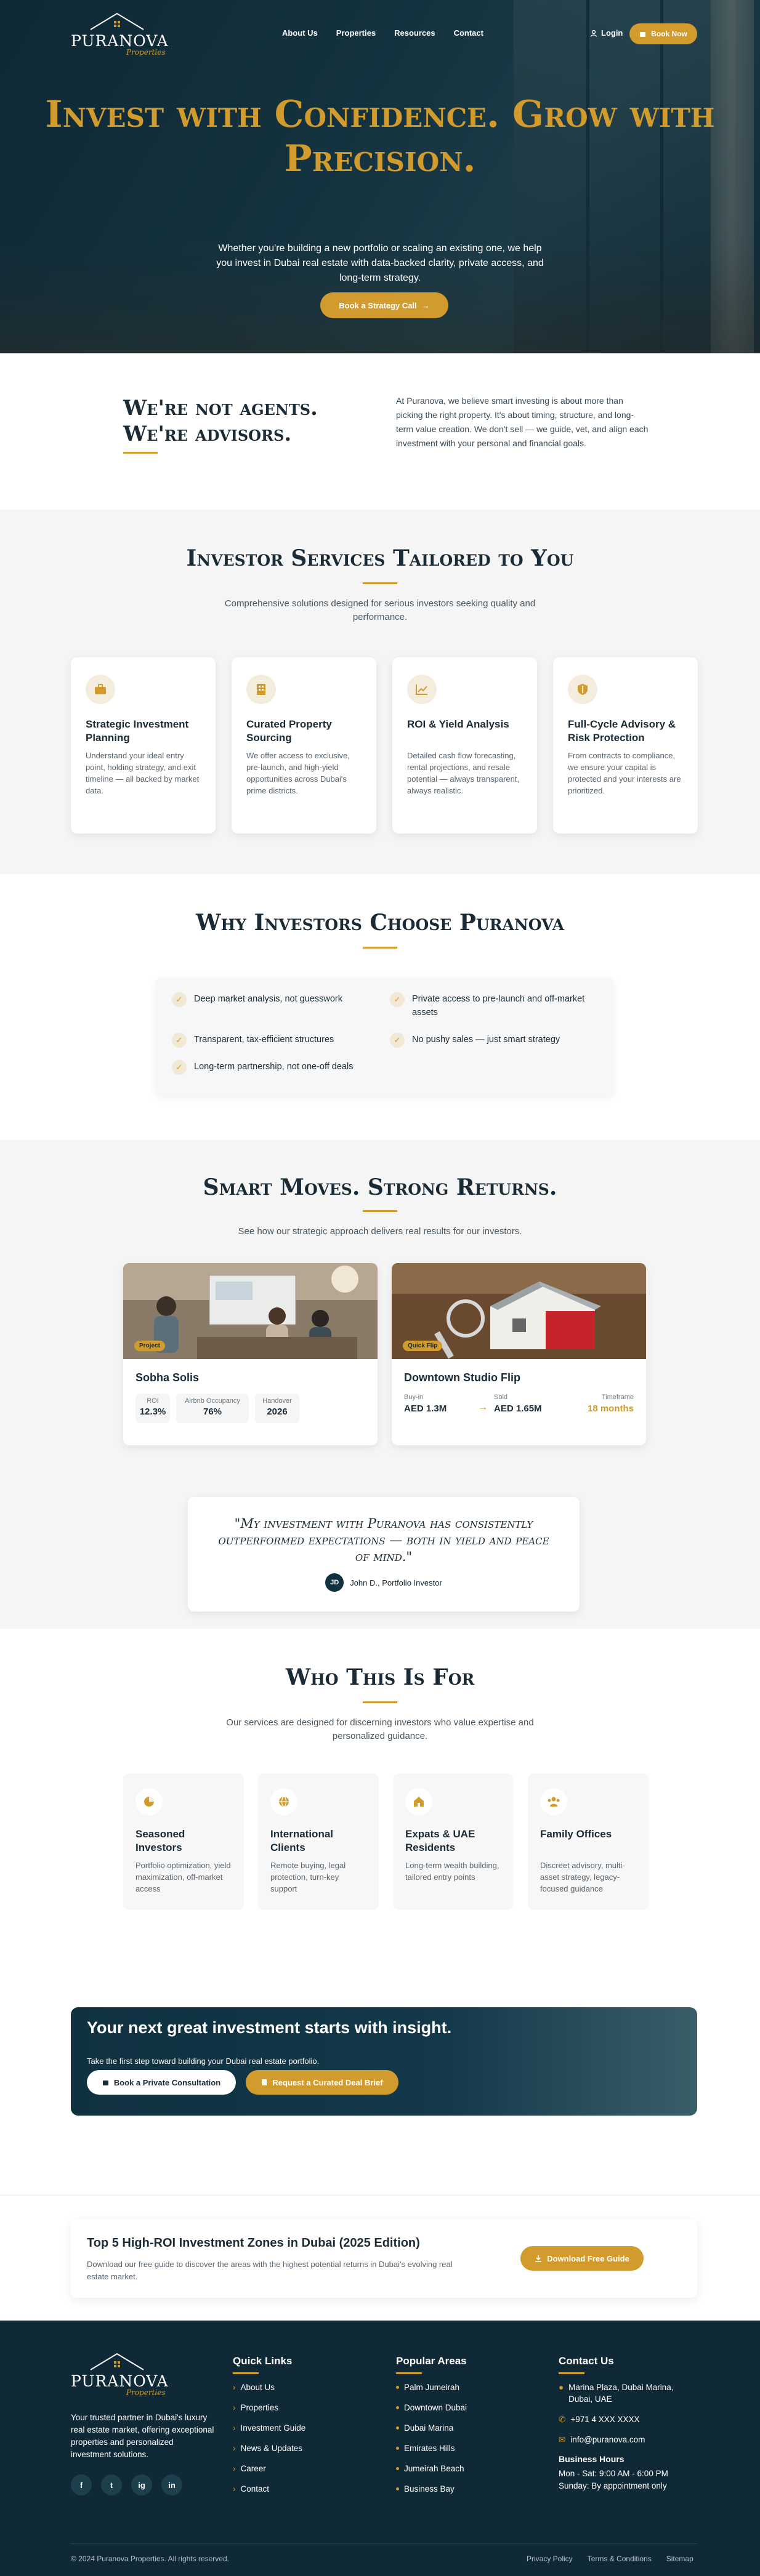 The width and height of the screenshot is (760, 2576). What do you see at coordinates (212, 1408) in the screenshot?
I see `stat-occupancy: Airbnb Occupancy 76%` at bounding box center [212, 1408].